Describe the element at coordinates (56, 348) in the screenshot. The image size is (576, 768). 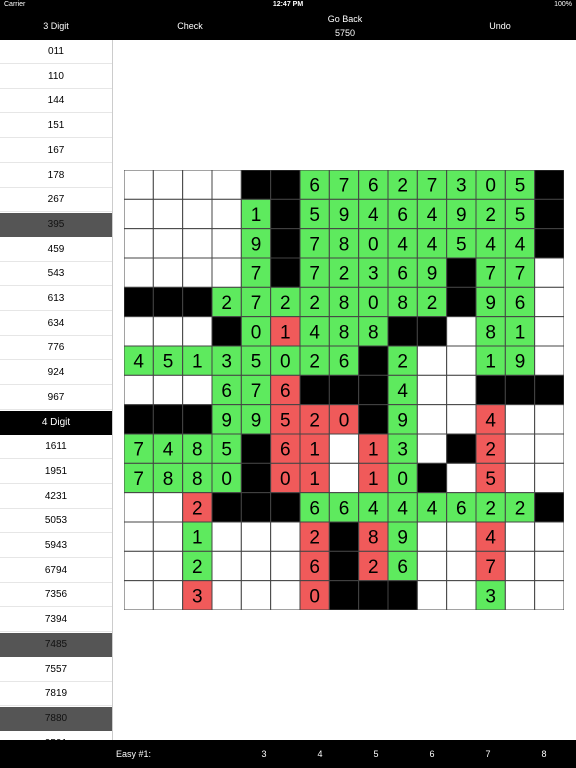
I see `word-list-item: 776` at that location.